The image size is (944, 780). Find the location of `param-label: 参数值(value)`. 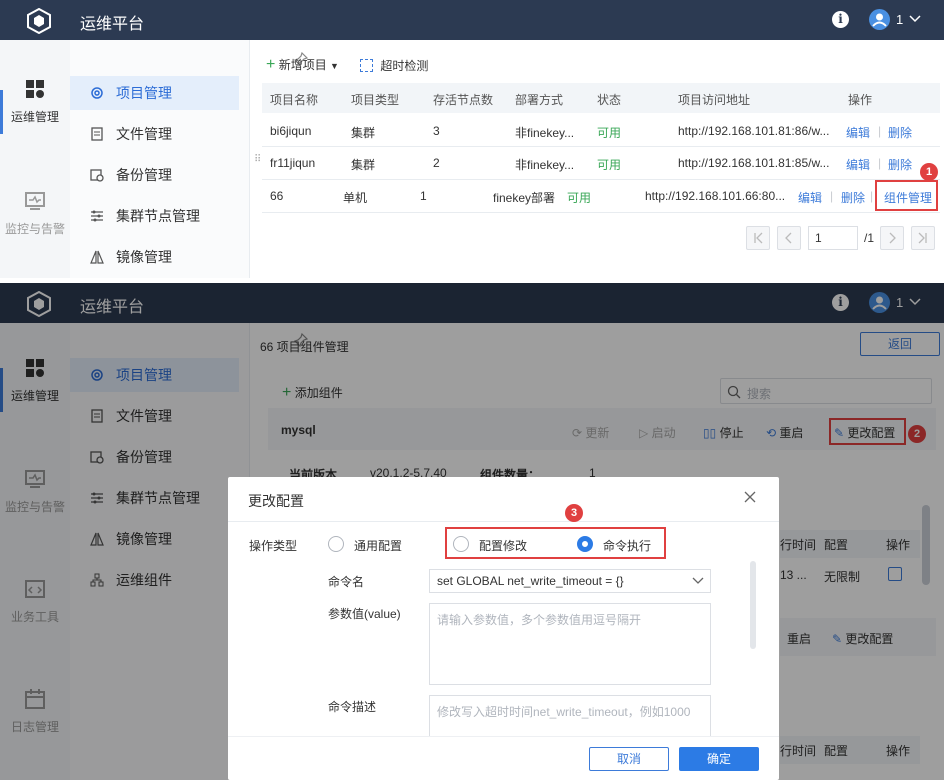

param-label: 参数值(value) is located at coordinates (364, 614).